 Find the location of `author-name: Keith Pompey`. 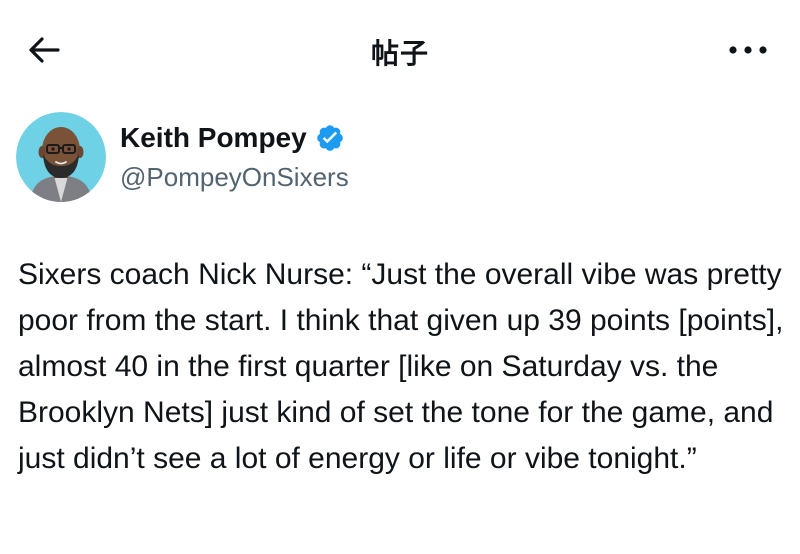

author-name: Keith Pompey is located at coordinates (232, 138).